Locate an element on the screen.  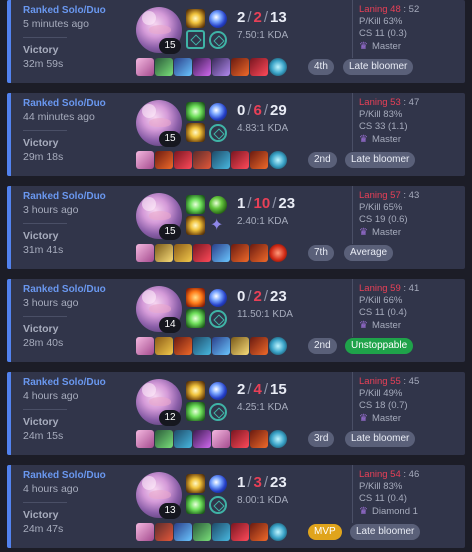
laning-enemy: 46 is located at coordinates (414, 474).